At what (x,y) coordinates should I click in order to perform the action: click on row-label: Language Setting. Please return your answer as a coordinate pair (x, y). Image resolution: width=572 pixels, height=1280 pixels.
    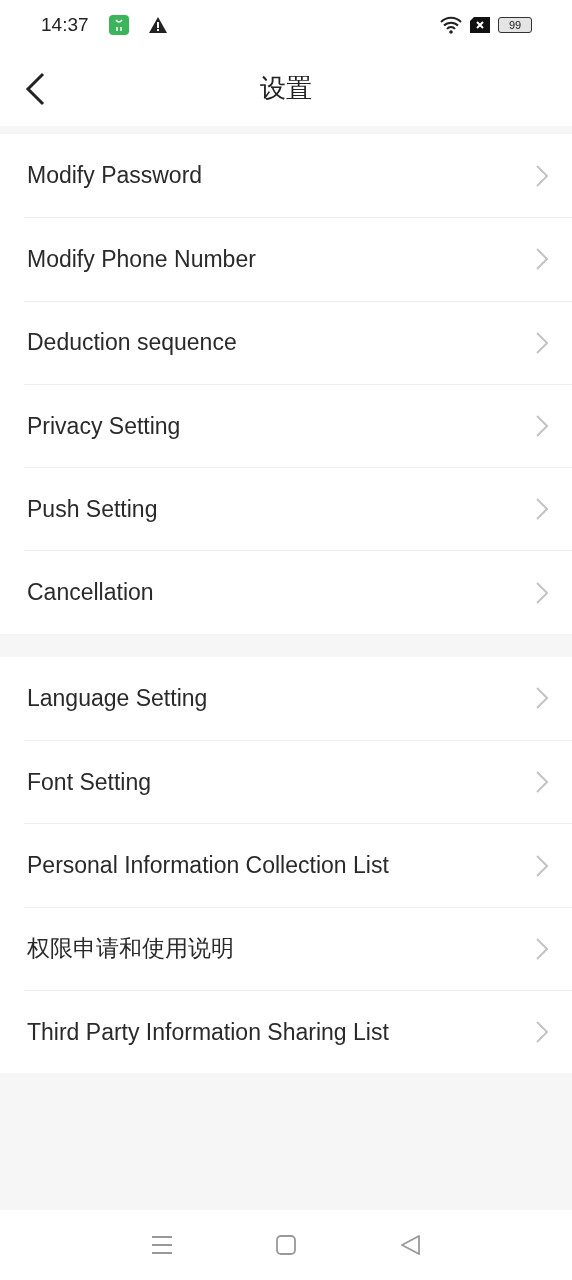
    Looking at the image, I should click on (117, 698).